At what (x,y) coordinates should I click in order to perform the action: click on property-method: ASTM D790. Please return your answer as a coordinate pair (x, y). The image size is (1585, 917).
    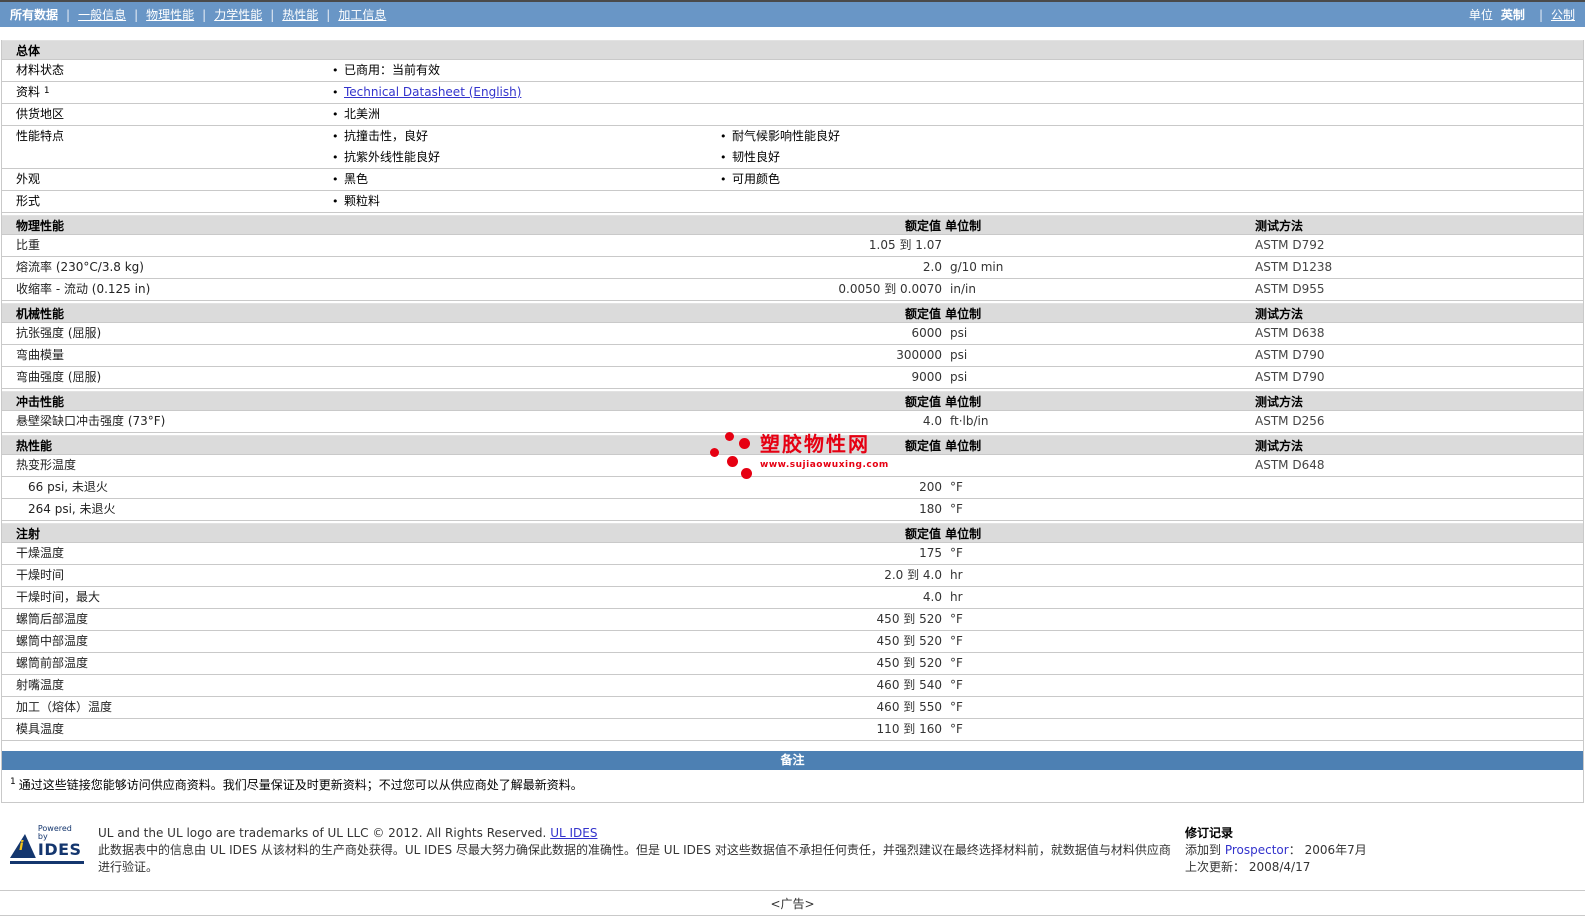
    Looking at the image, I should click on (1290, 377).